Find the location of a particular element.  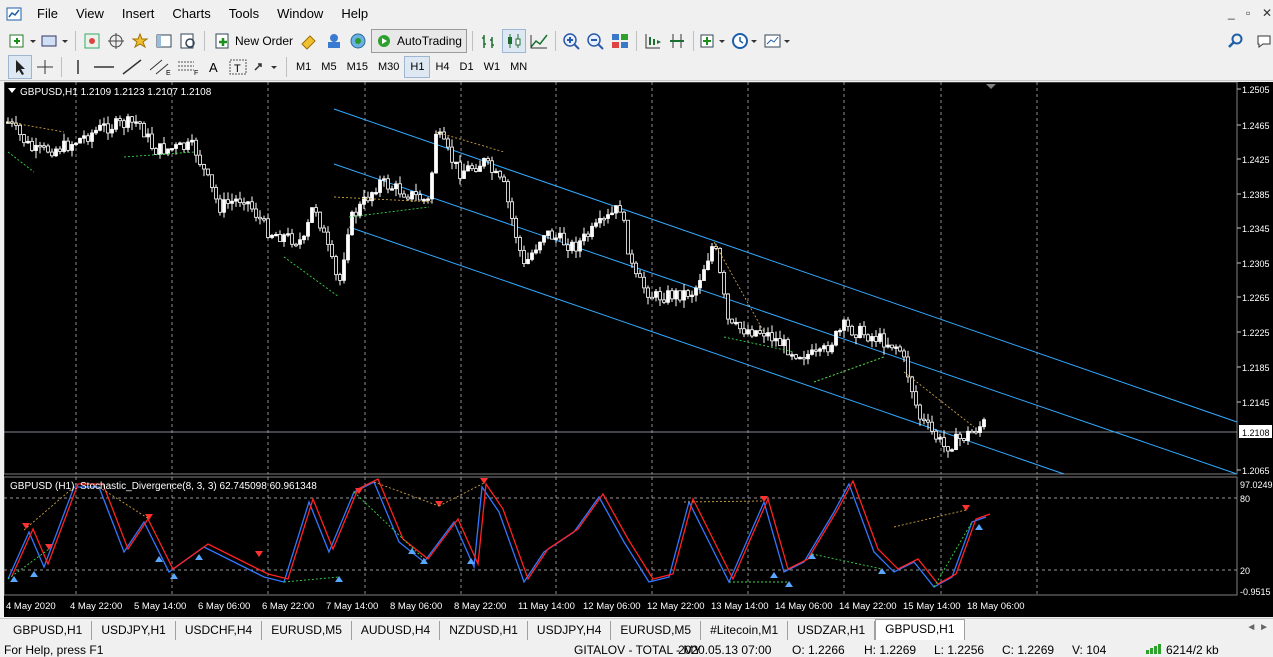

indicator-divergence-line is located at coordinates (389, 525).